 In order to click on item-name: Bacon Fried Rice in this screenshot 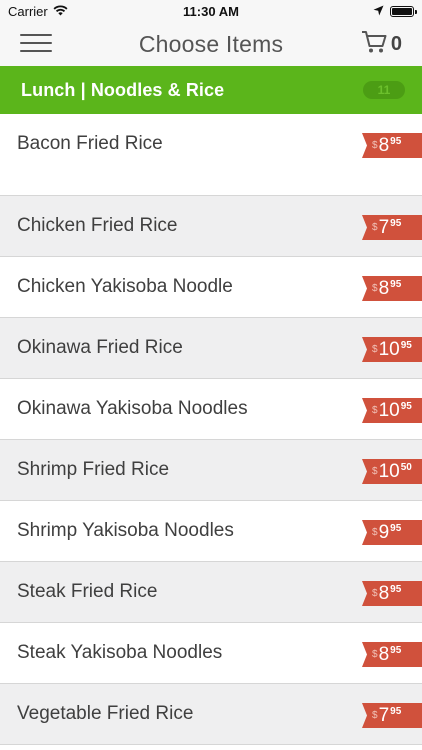, I will do `click(90, 143)`.